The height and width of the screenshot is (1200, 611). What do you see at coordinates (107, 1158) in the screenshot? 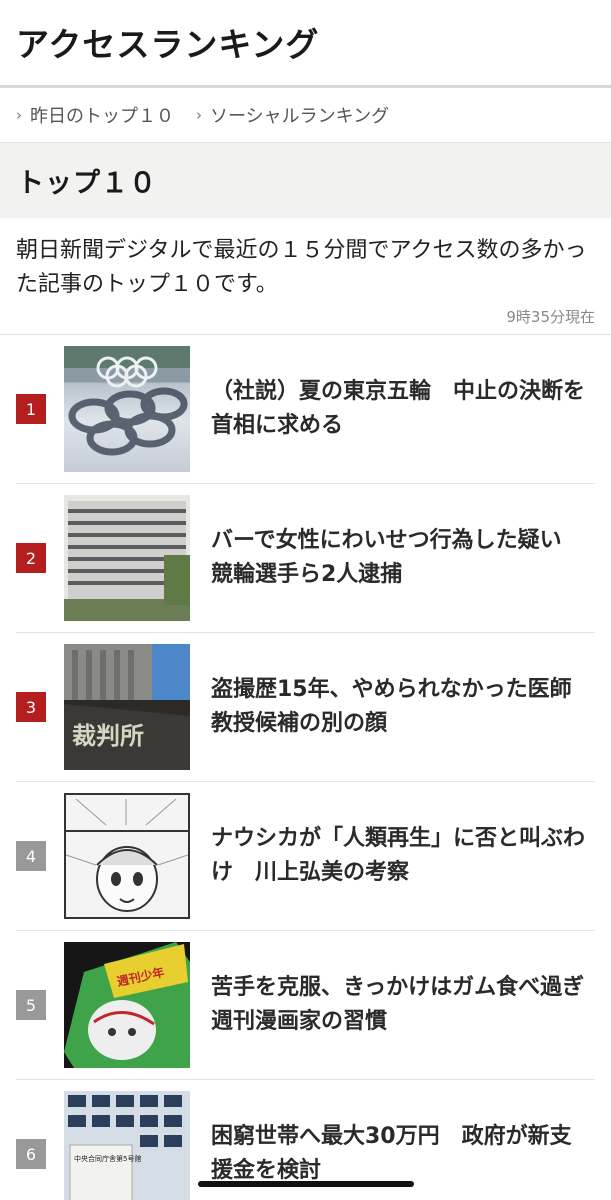
I see `svg-text: 中央合同庁舎第5号館` at bounding box center [107, 1158].